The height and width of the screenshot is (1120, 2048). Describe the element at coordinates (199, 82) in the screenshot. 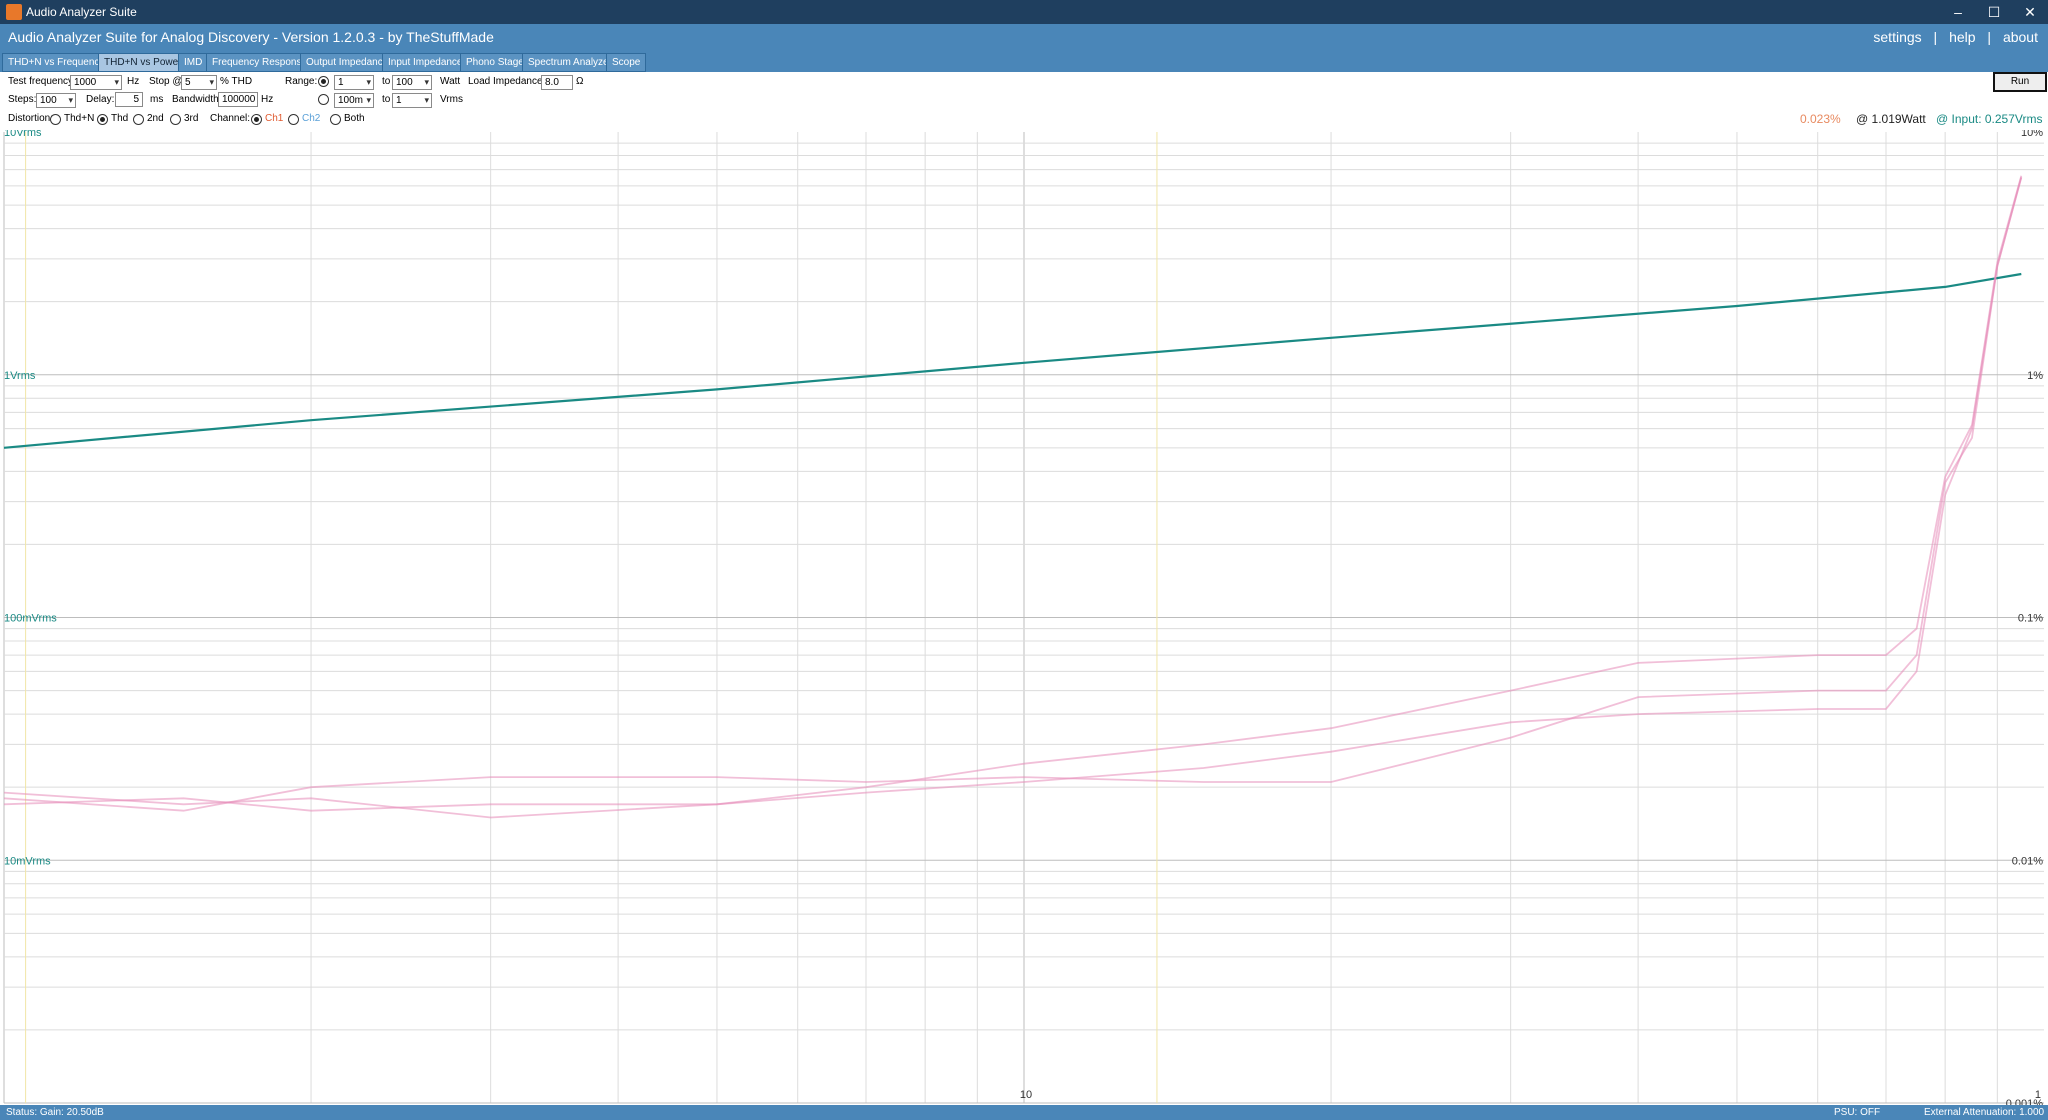

I see `stop-thd-combo: 5` at that location.